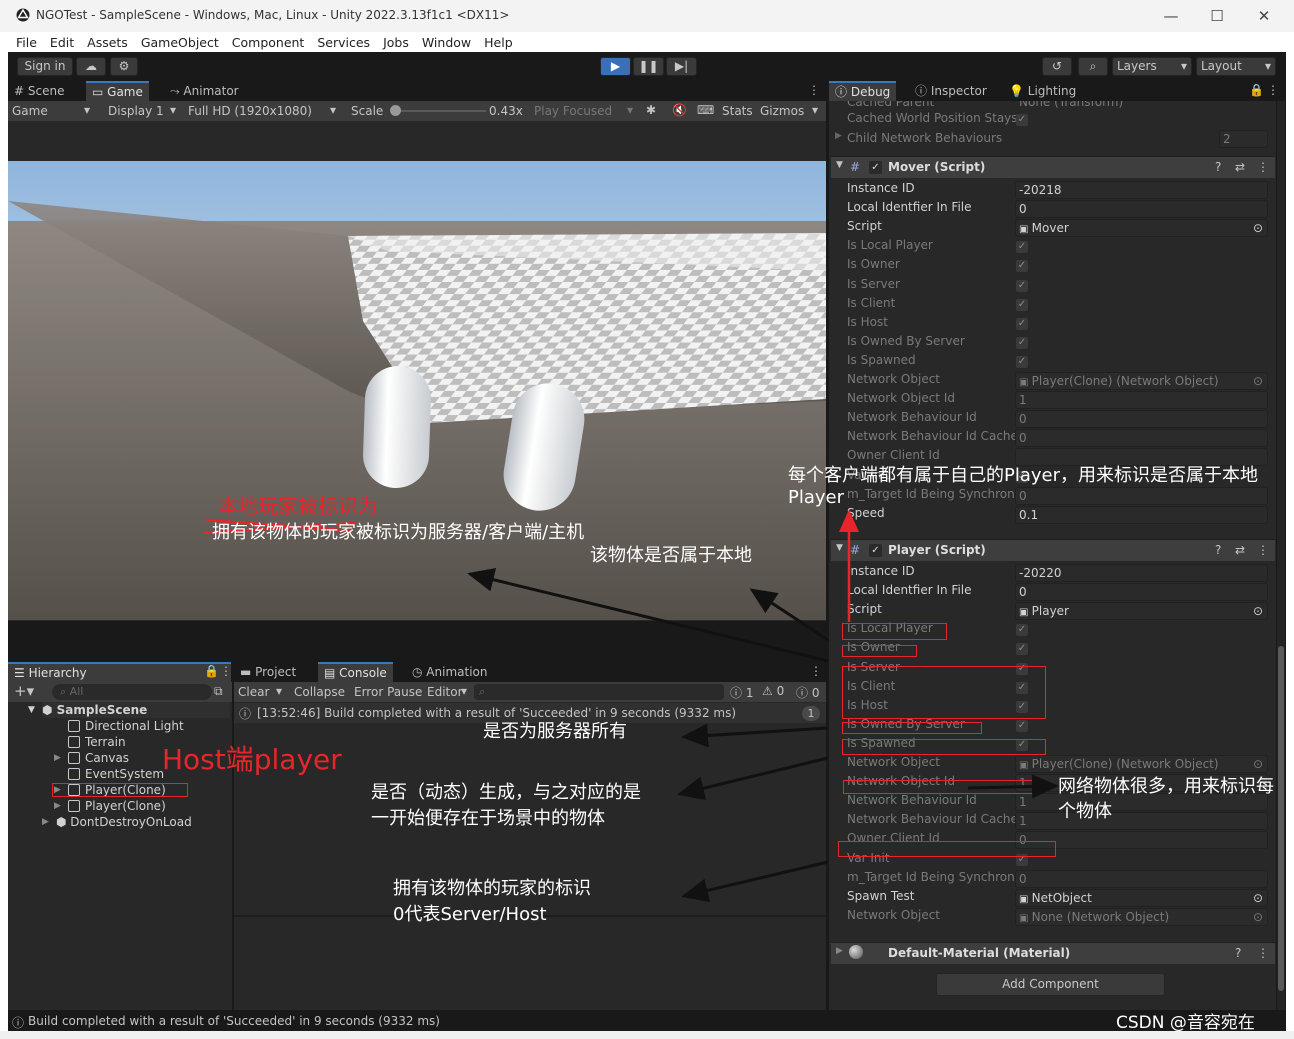 The image size is (1294, 1039). What do you see at coordinates (470, 914) in the screenshot?
I see `annotation-owner-2: 0代表Server/Host` at bounding box center [470, 914].